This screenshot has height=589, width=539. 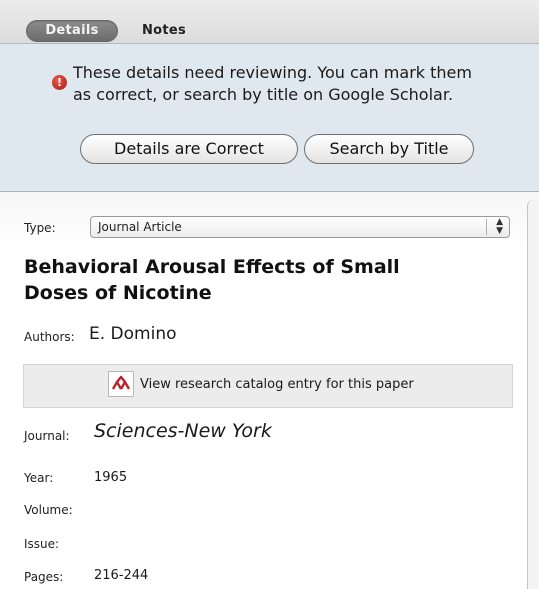 I want to click on pages-value: 216-244, so click(x=121, y=575).